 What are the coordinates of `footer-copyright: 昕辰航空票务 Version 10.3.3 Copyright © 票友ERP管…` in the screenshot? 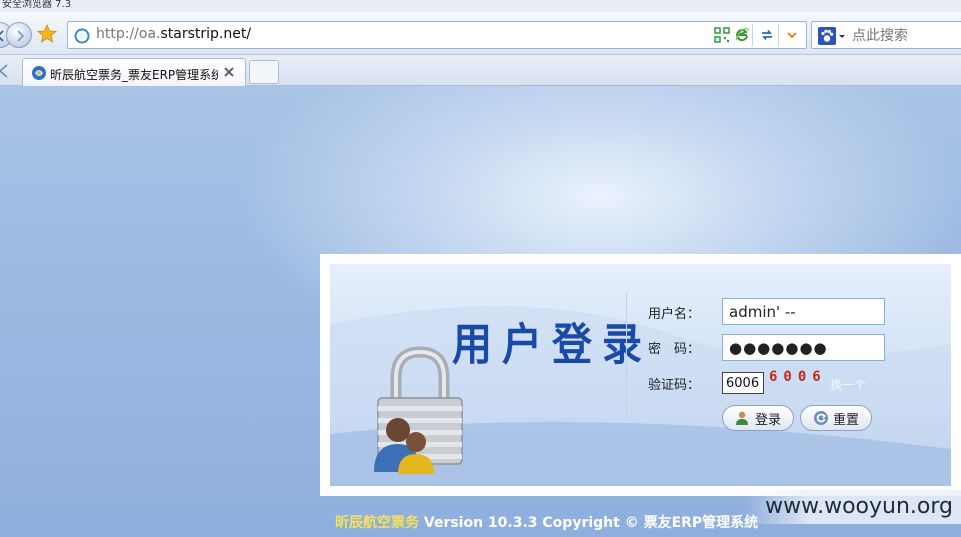 It's located at (480, 522).